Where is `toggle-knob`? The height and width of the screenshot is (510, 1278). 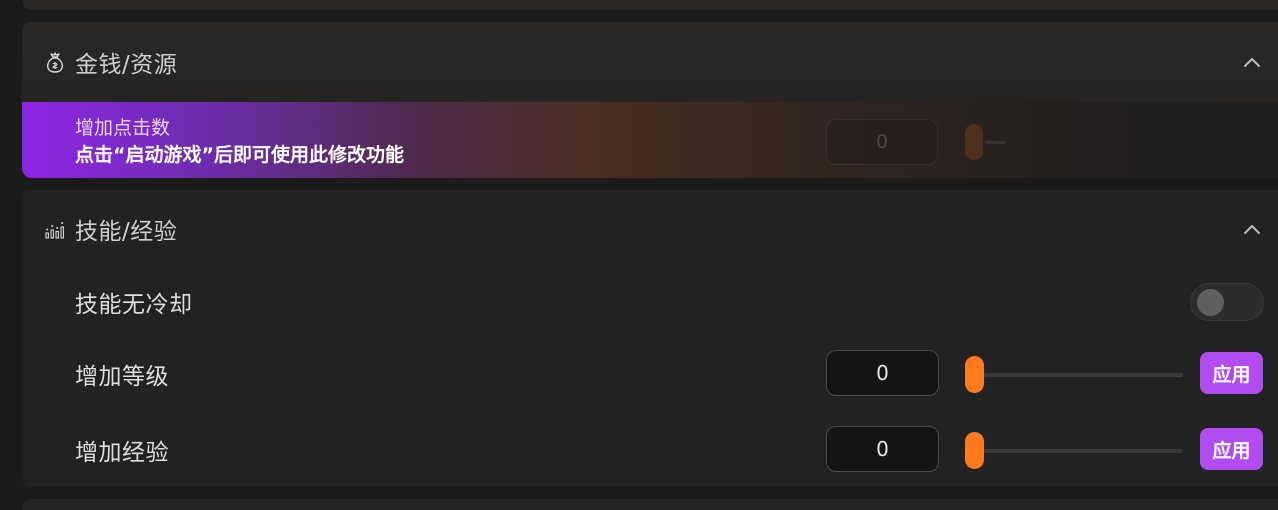 toggle-knob is located at coordinates (1210, 302).